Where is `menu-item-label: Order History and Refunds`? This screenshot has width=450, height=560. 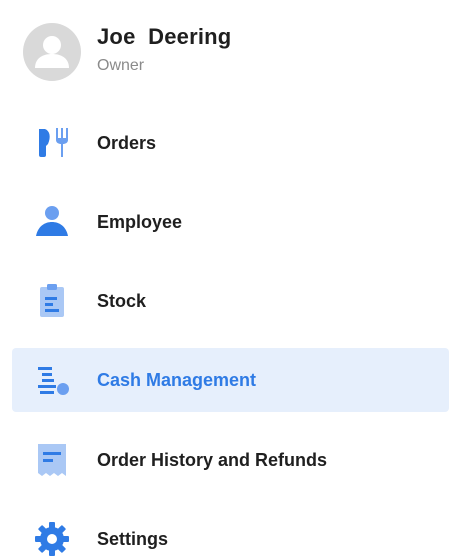 menu-item-label: Order History and Refunds is located at coordinates (212, 459).